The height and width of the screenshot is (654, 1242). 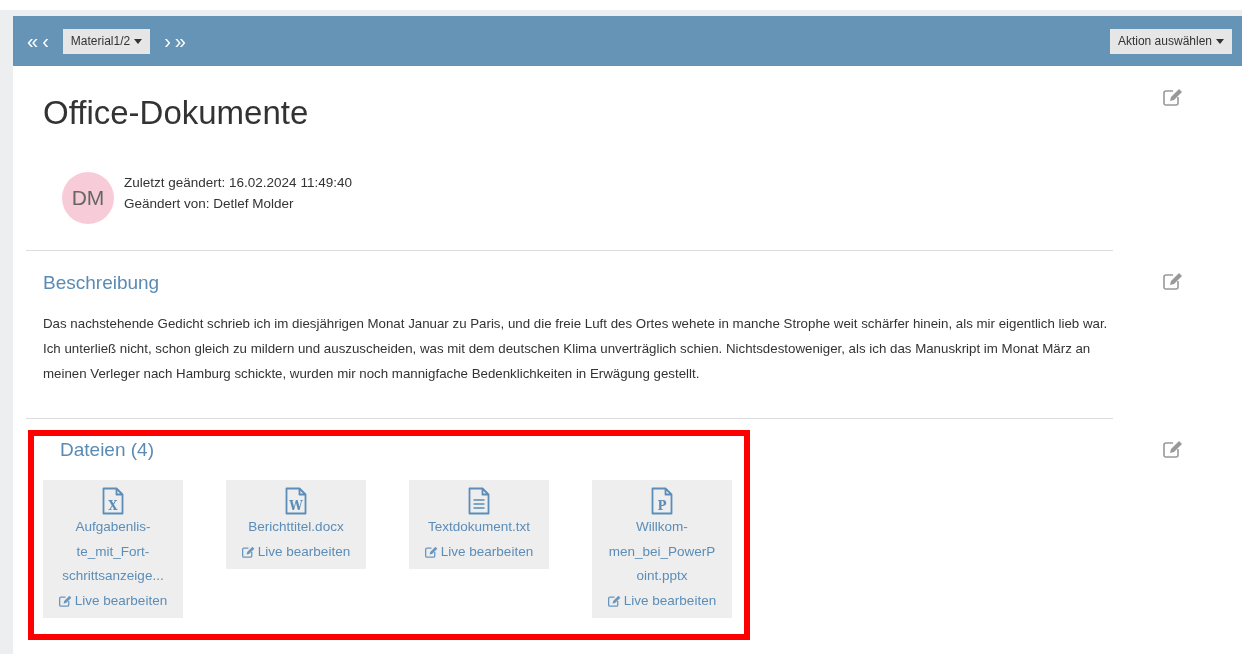 What do you see at coordinates (102, 283) in the screenshot?
I see `section-heading: Beschreibung` at bounding box center [102, 283].